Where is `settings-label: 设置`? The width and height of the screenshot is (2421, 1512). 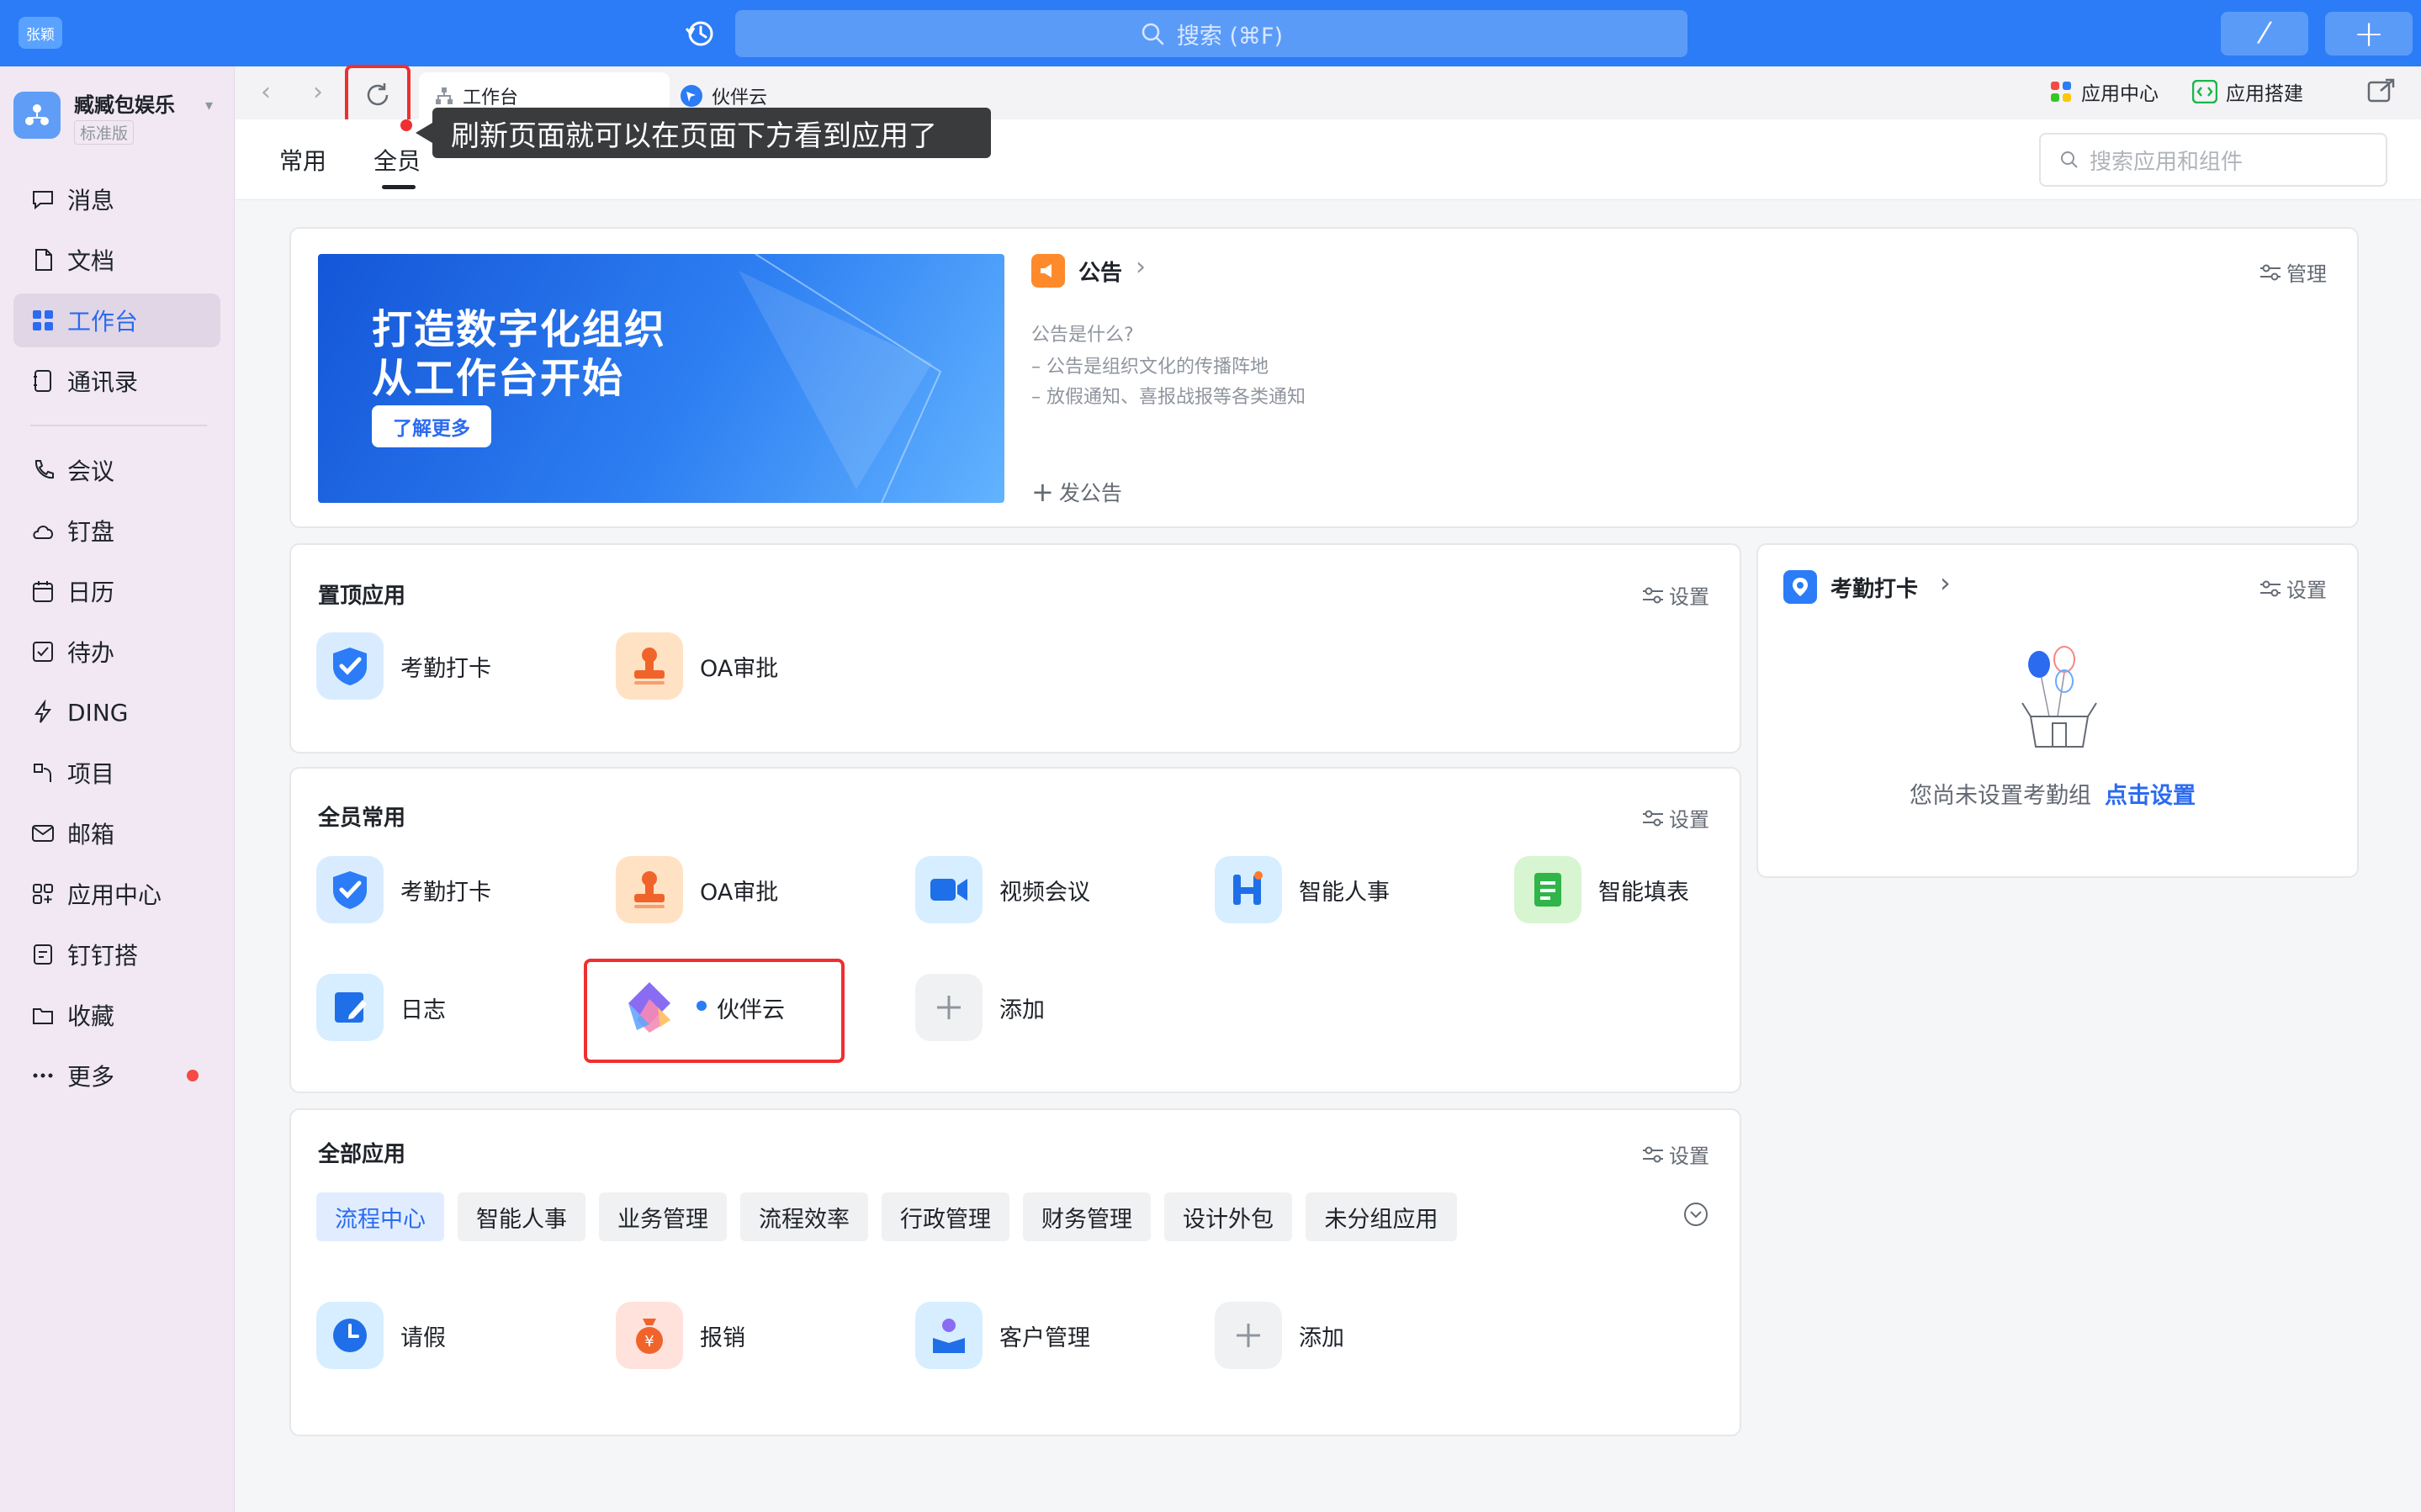
settings-label: 设置 is located at coordinates (1689, 820).